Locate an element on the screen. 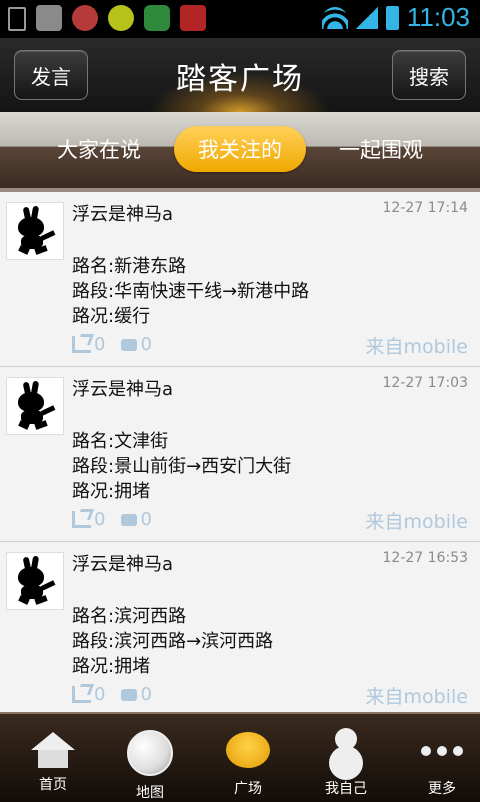  shield-icon is located at coordinates (157, 18).